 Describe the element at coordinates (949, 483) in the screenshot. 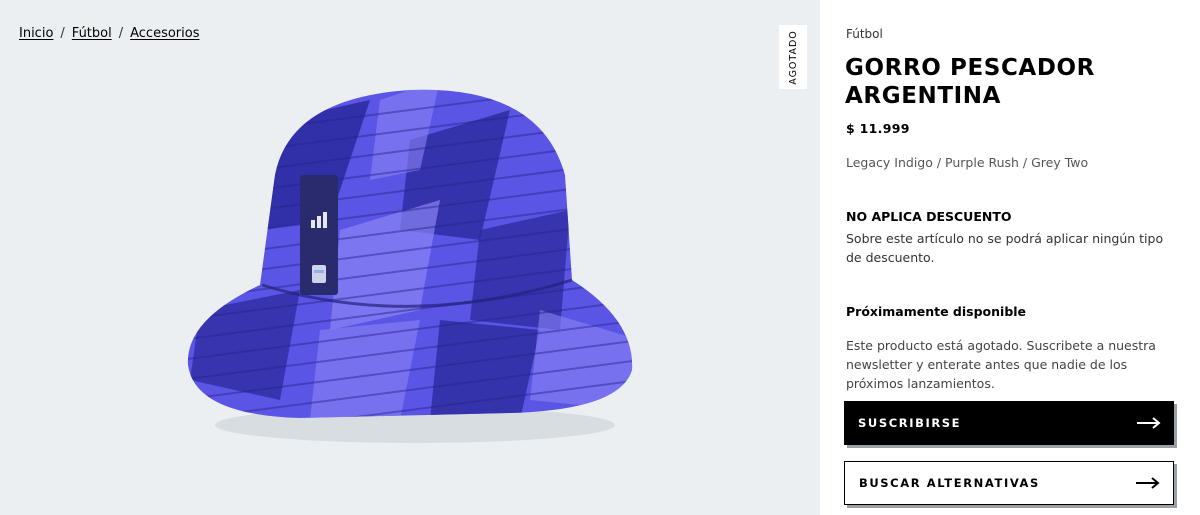

I see `find-alternatives-button-label: BUSCAR ALTERNATIVAS` at that location.